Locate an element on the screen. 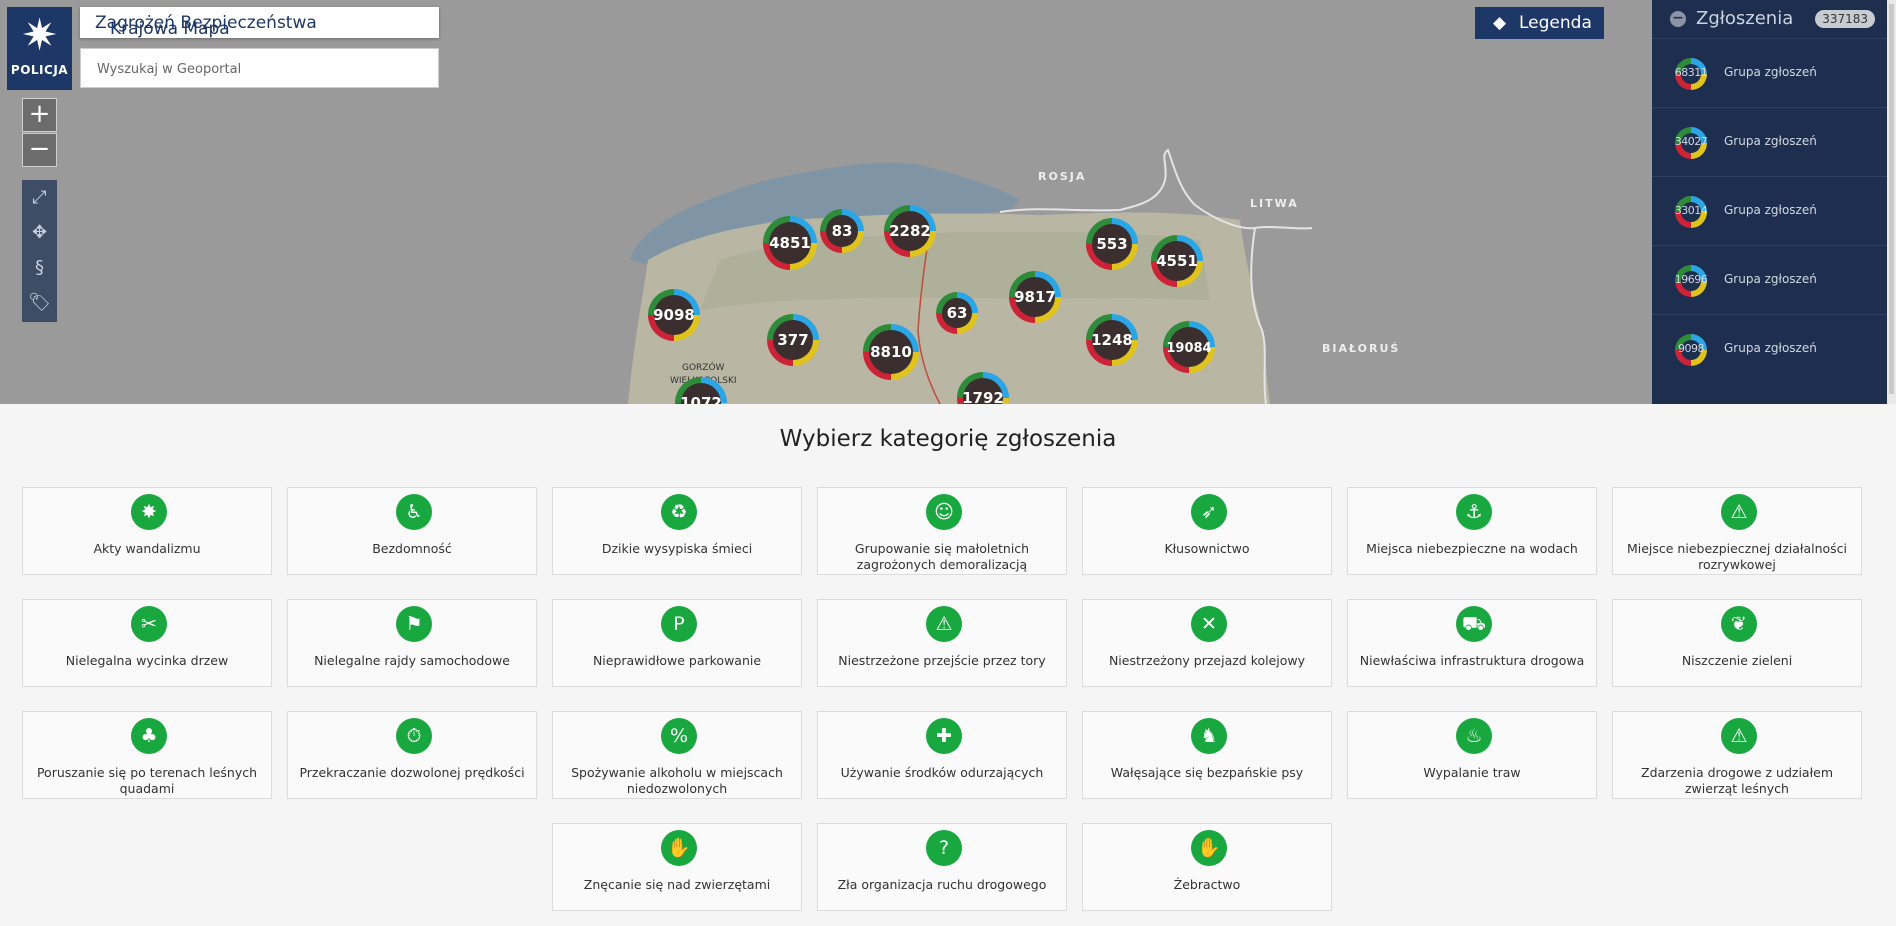 This screenshot has height=926, width=1896. cluster-count: 63 is located at coordinates (957, 313).